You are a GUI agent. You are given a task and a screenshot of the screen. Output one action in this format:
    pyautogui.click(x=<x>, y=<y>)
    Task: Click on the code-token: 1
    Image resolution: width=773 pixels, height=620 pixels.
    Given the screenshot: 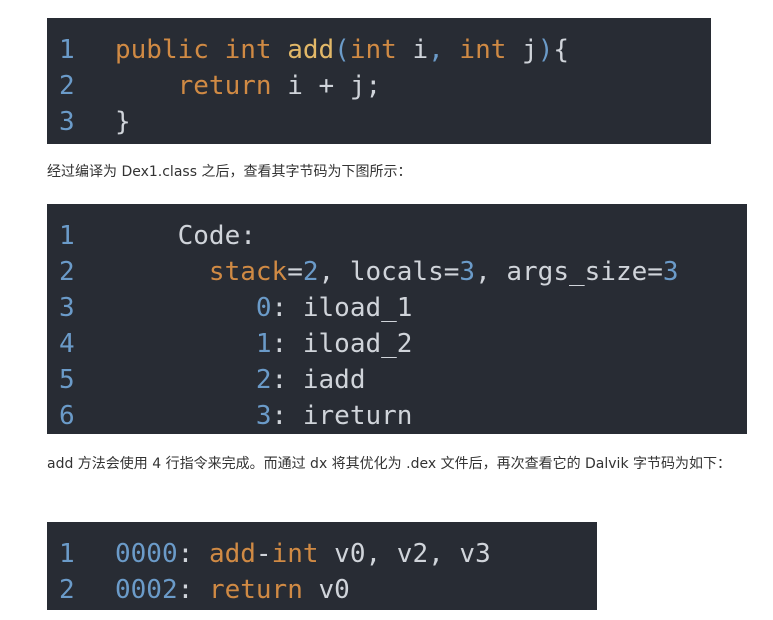 What is the action you would take?
    pyautogui.click(x=263, y=344)
    